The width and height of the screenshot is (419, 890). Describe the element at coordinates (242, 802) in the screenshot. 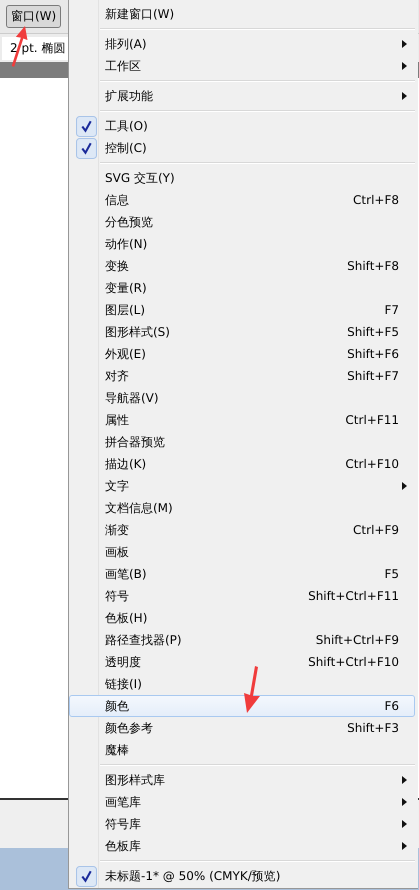

I see `menu-item: 画笔库` at that location.